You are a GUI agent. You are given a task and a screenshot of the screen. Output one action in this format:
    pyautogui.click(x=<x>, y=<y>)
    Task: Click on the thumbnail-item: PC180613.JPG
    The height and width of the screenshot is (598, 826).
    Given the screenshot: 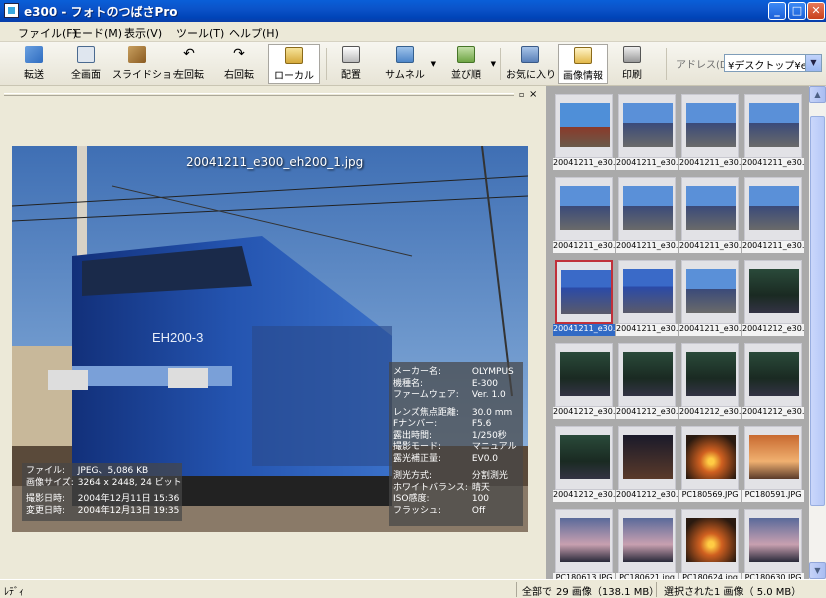 What is the action you would take?
    pyautogui.click(x=584, y=544)
    